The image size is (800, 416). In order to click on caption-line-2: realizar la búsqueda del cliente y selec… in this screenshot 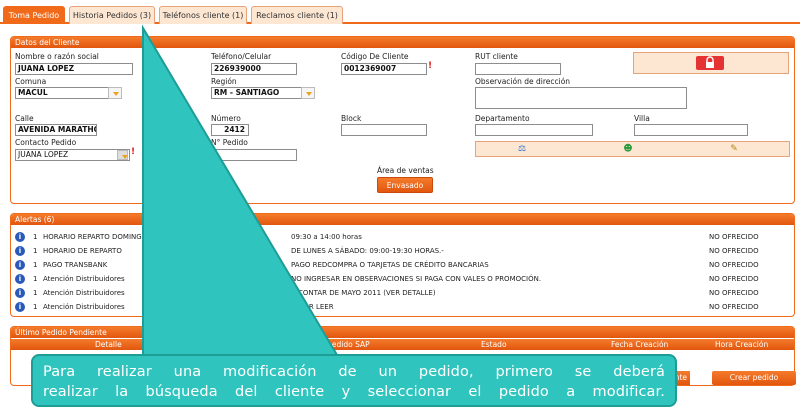, I will do `click(354, 392)`.